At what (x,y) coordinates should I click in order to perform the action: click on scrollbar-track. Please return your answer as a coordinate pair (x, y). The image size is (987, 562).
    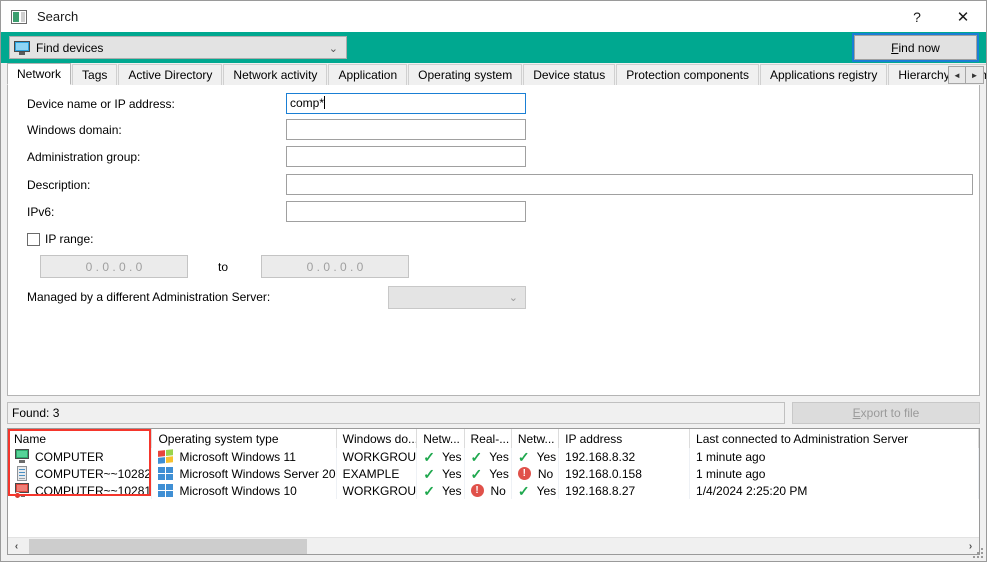
    Looking at the image, I should click on (493, 545).